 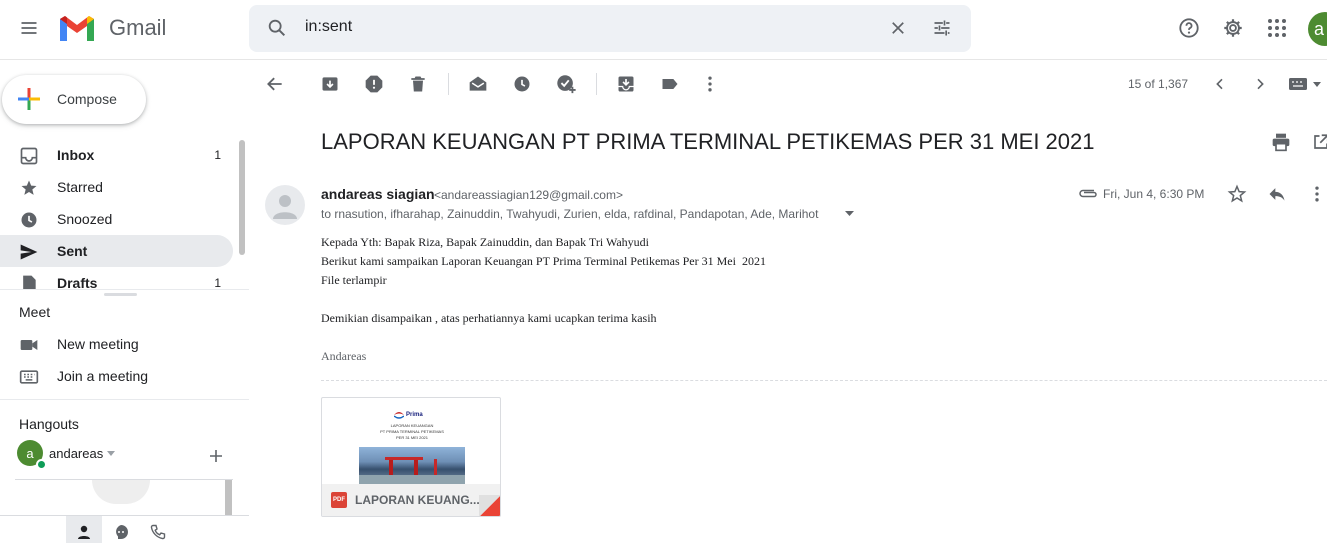 I want to click on attachment-icon, so click(x=1088, y=193).